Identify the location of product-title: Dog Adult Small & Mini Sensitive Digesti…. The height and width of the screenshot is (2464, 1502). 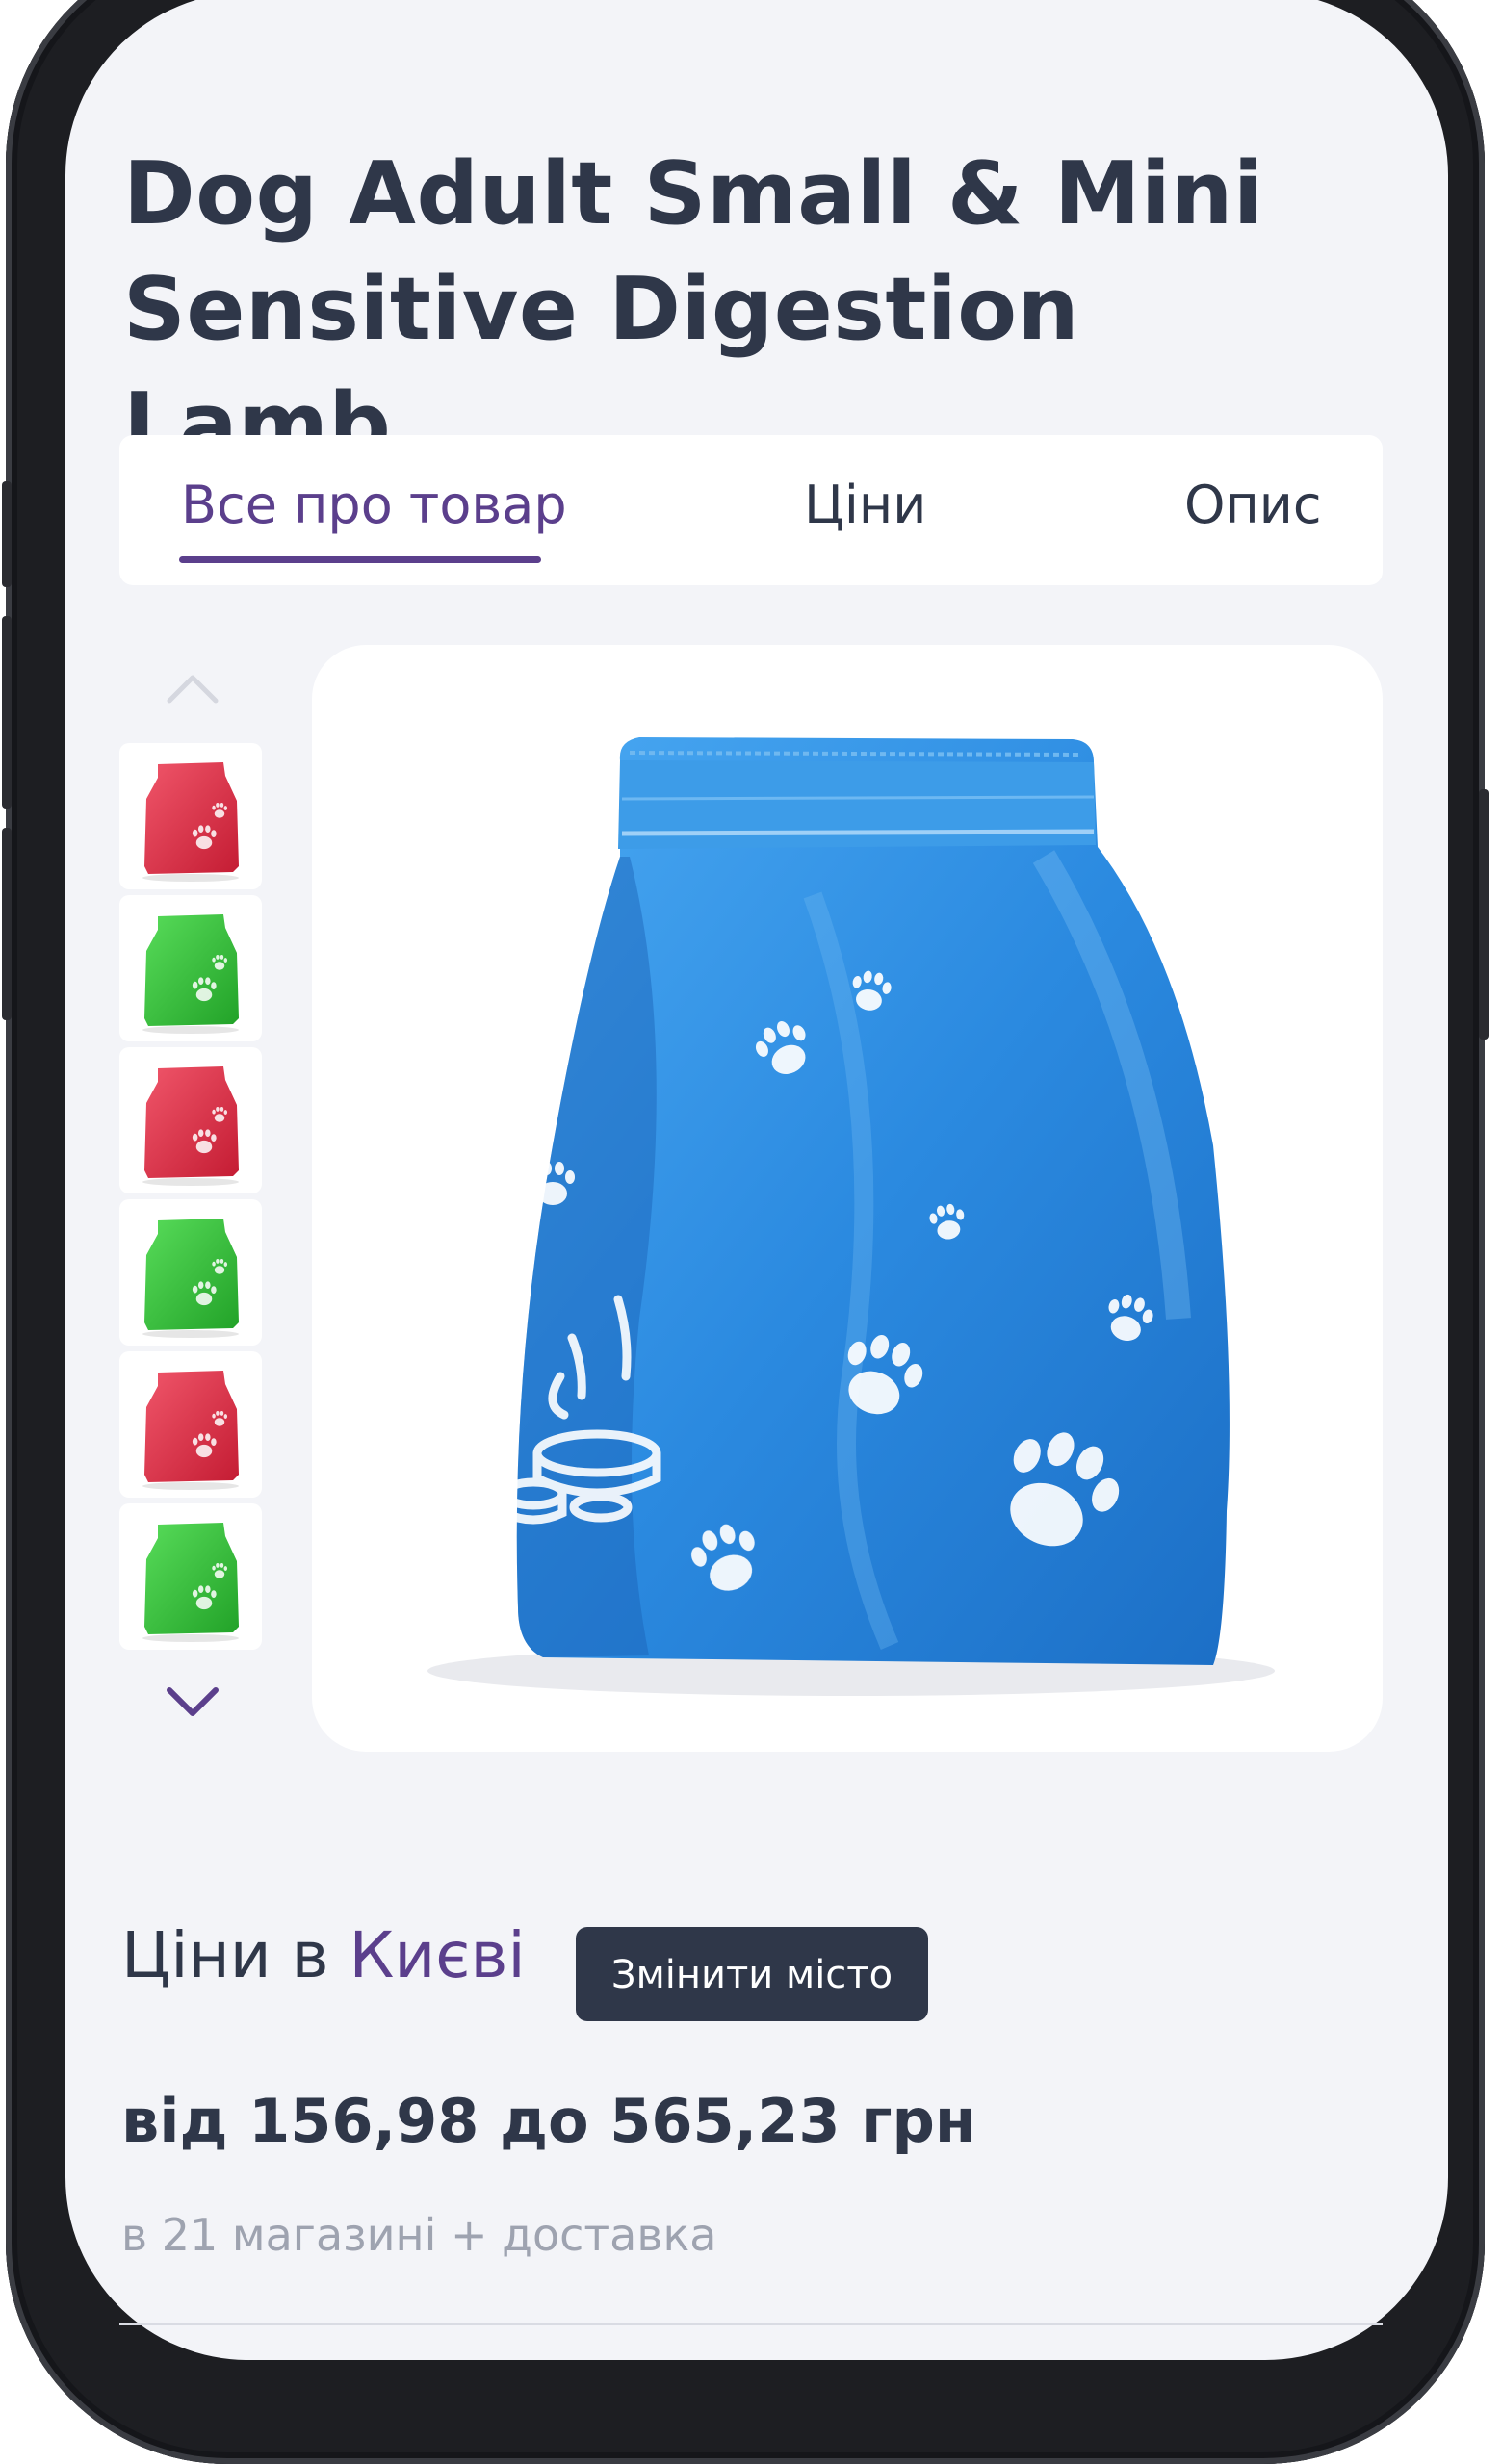
(693, 309).